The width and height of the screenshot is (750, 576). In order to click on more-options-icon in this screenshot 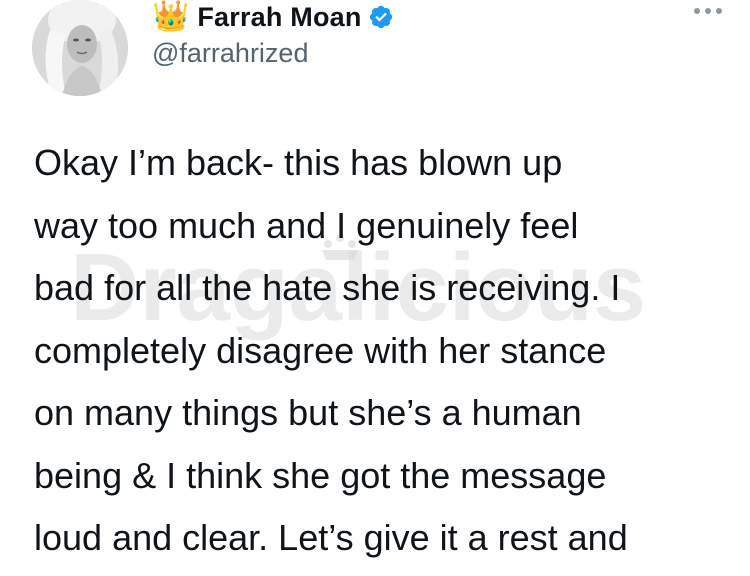, I will do `click(708, 11)`.